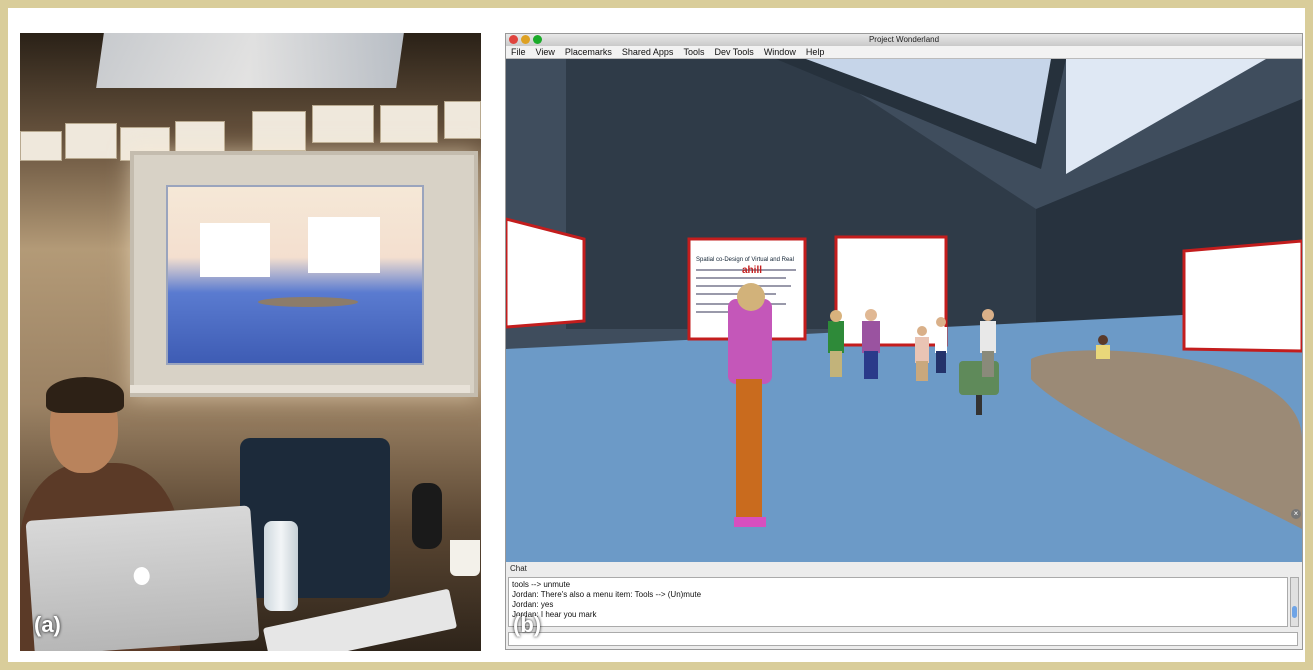 This screenshot has width=1313, height=670. I want to click on menu-window: Window, so click(780, 52).